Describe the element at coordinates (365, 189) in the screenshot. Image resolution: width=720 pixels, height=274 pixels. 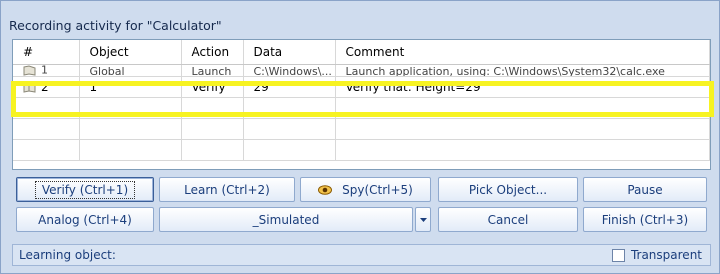
I see `spy-button: Spy(Ctrl+5)` at that location.